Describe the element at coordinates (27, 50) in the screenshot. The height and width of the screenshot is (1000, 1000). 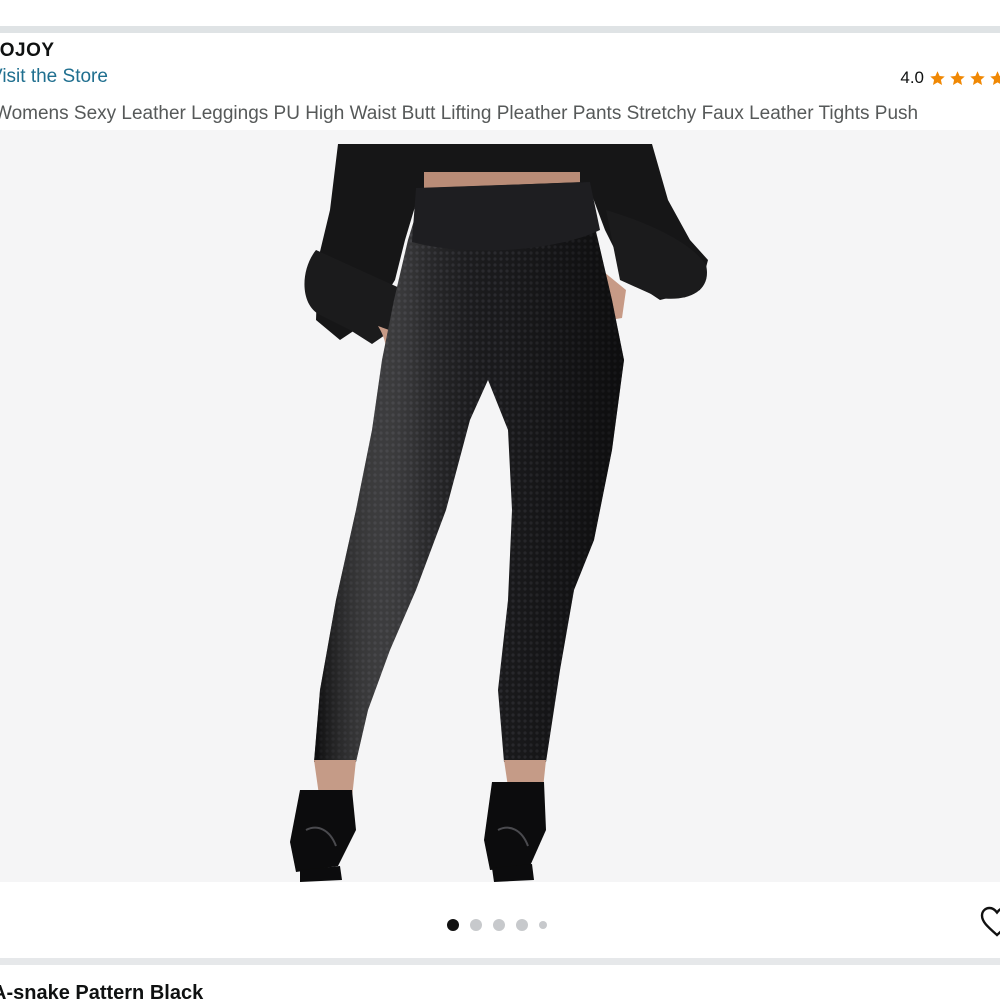
I see `brand-name: IOJOY` at that location.